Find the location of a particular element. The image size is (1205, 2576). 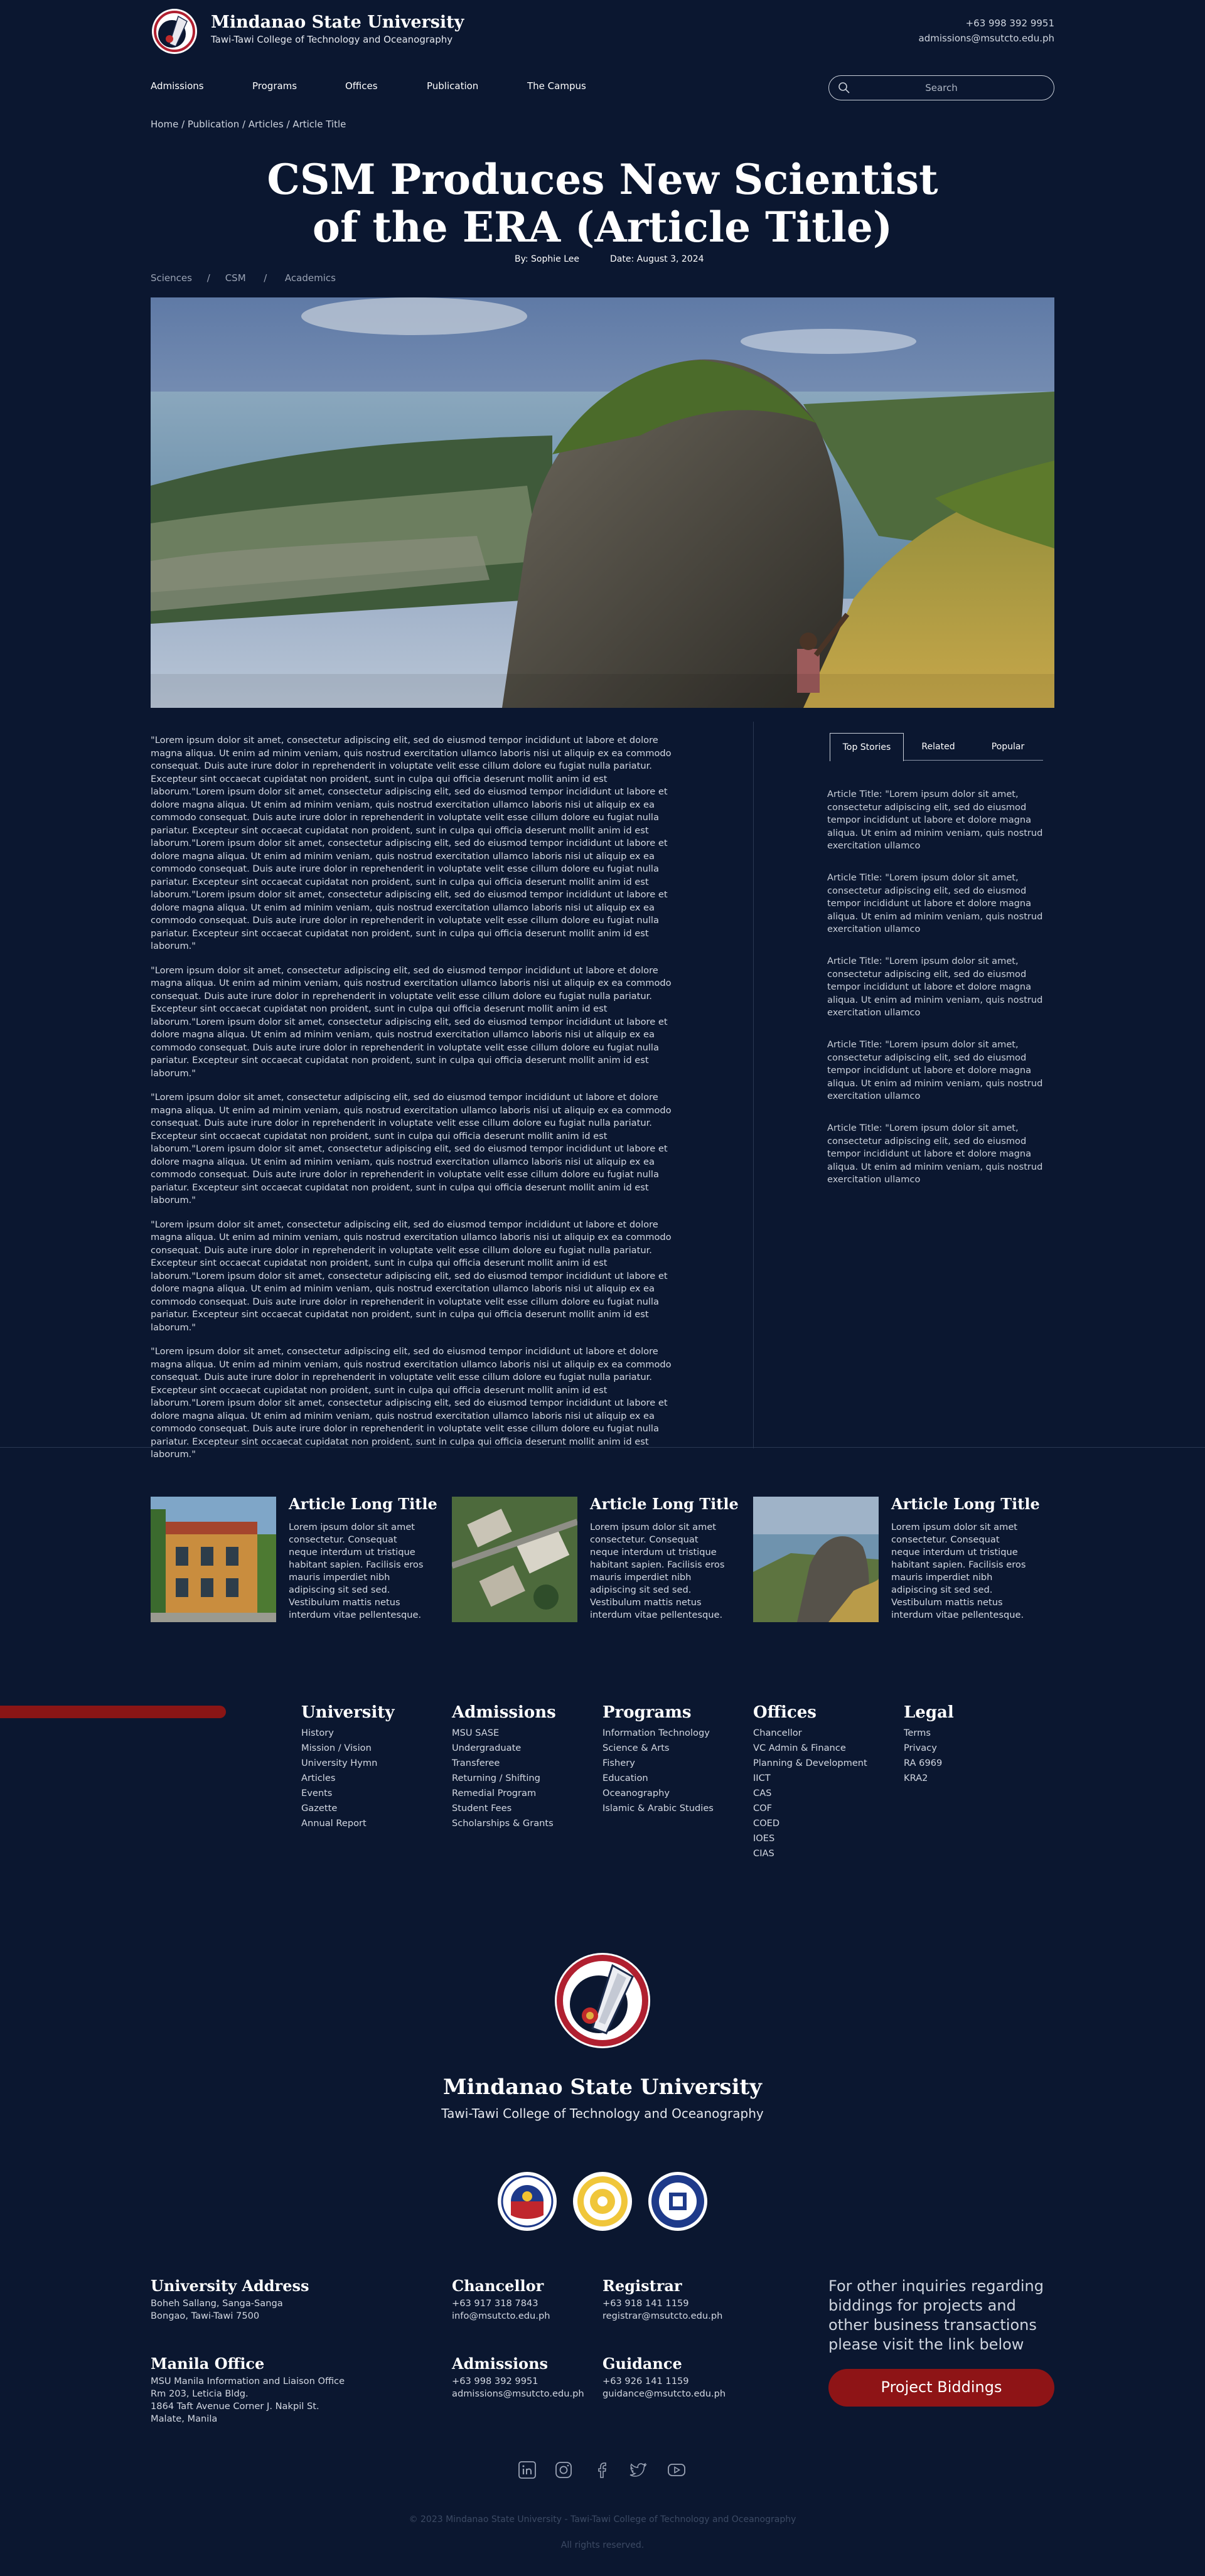

footer-link: Gazette is located at coordinates (347, 1808).